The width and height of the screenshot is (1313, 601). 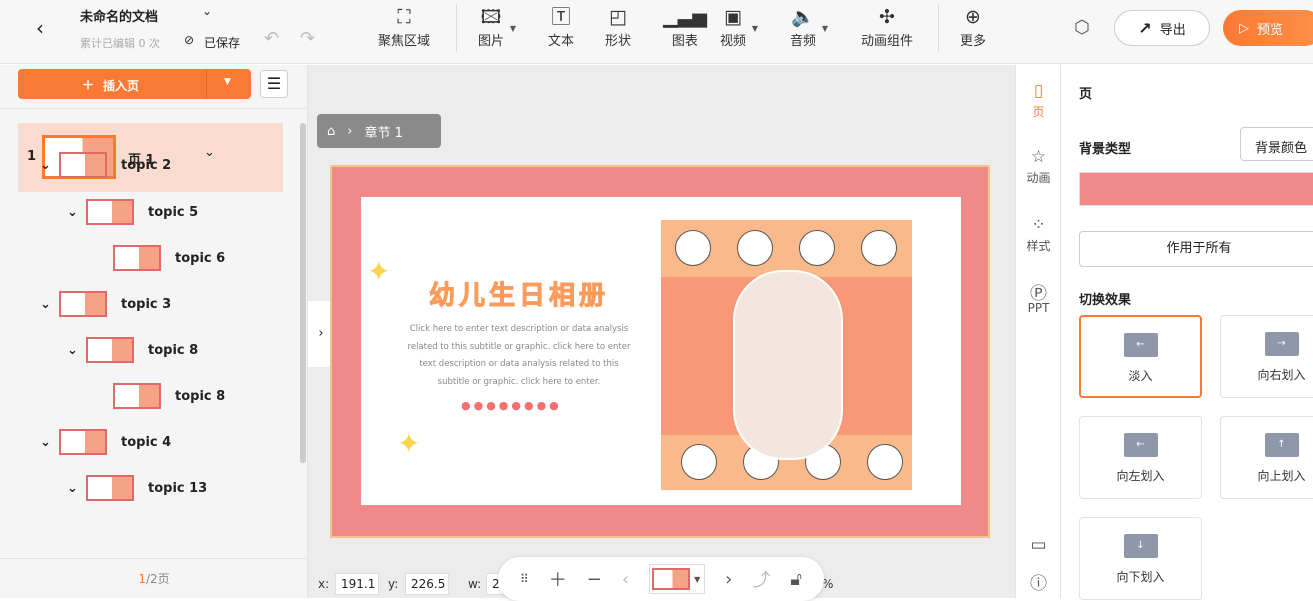 What do you see at coordinates (1276, 144) in the screenshot?
I see `bg-type-select: 背景颜色` at bounding box center [1276, 144].